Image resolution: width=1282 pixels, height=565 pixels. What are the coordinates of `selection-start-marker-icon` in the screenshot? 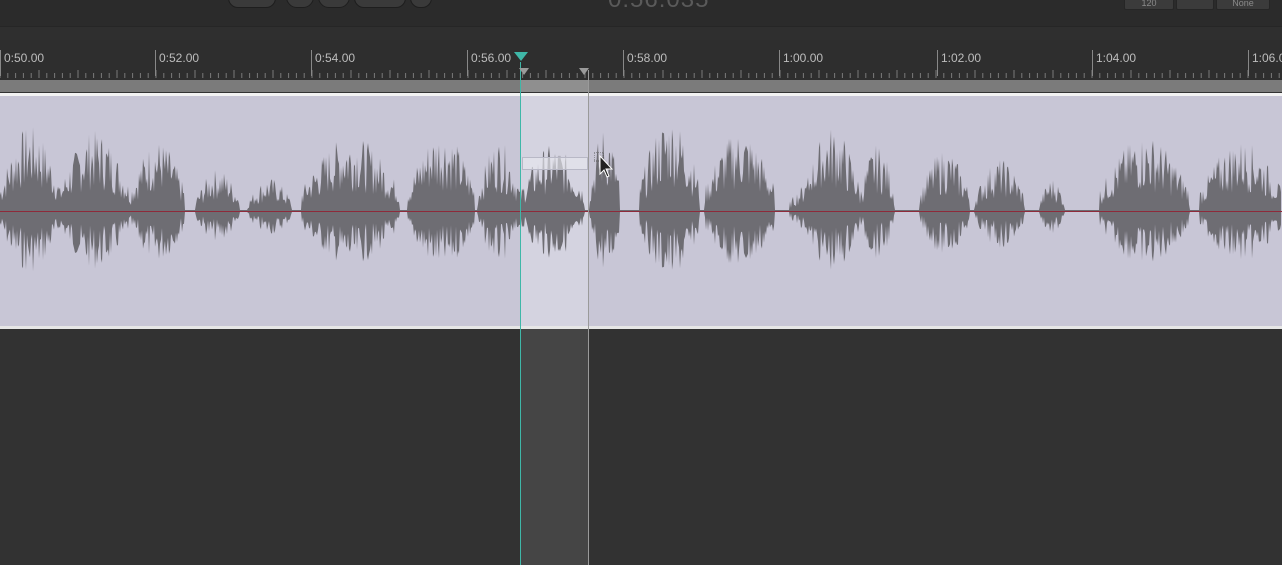 It's located at (524, 71).